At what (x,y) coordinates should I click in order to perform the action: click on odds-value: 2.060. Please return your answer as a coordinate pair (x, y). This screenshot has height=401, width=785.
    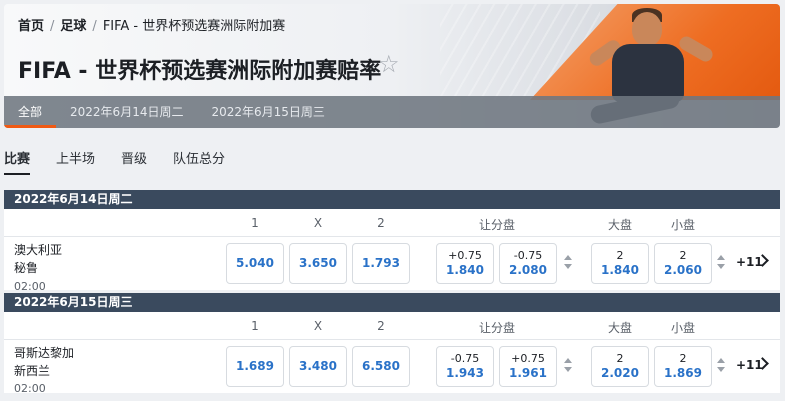
    Looking at the image, I should click on (683, 270).